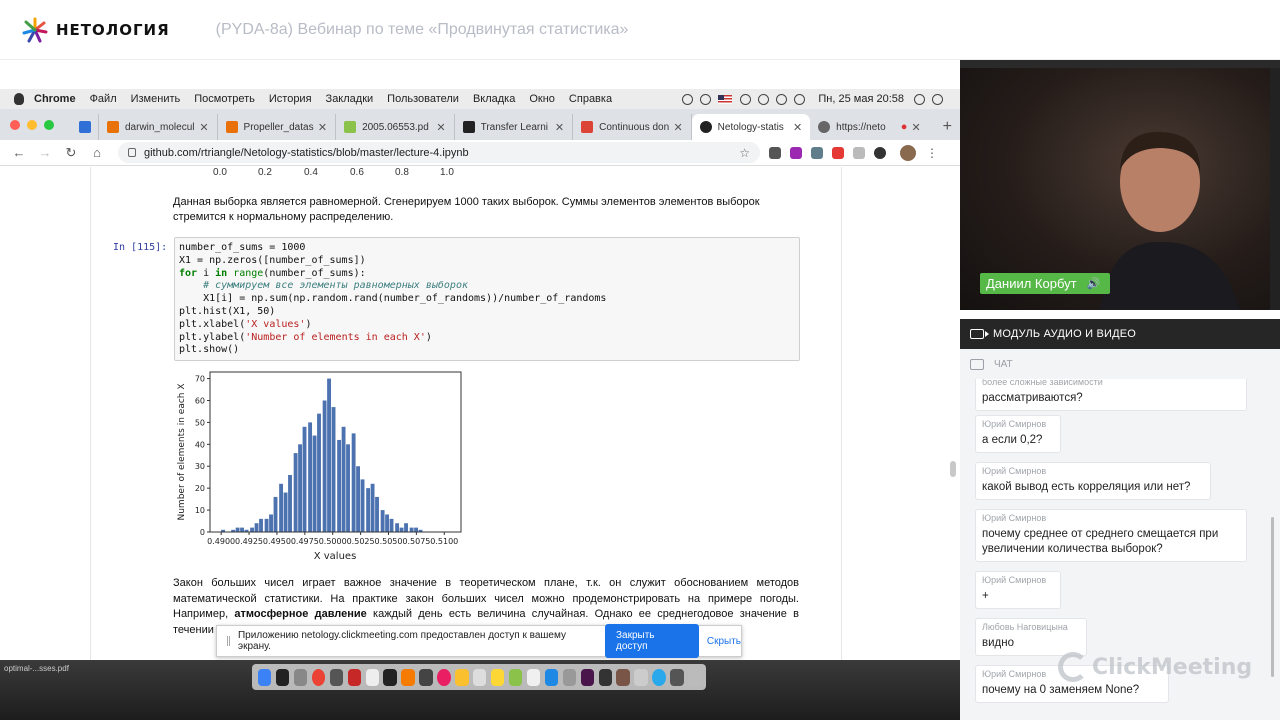 This screenshot has width=1280, height=720. What do you see at coordinates (551, 677) in the screenshot?
I see `appstore-icon` at bounding box center [551, 677].